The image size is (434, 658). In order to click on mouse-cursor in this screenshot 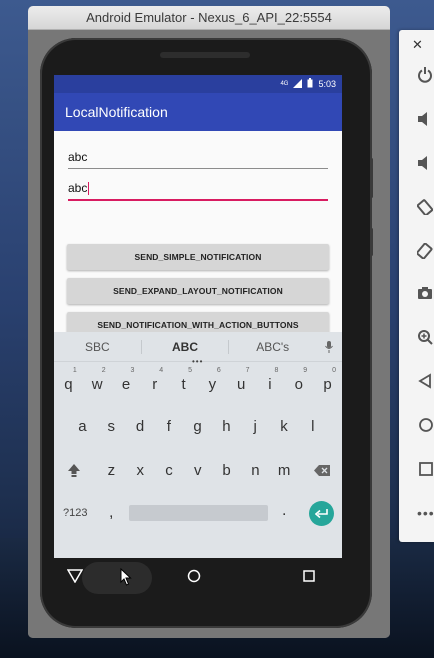, I will do `click(126, 579)`.